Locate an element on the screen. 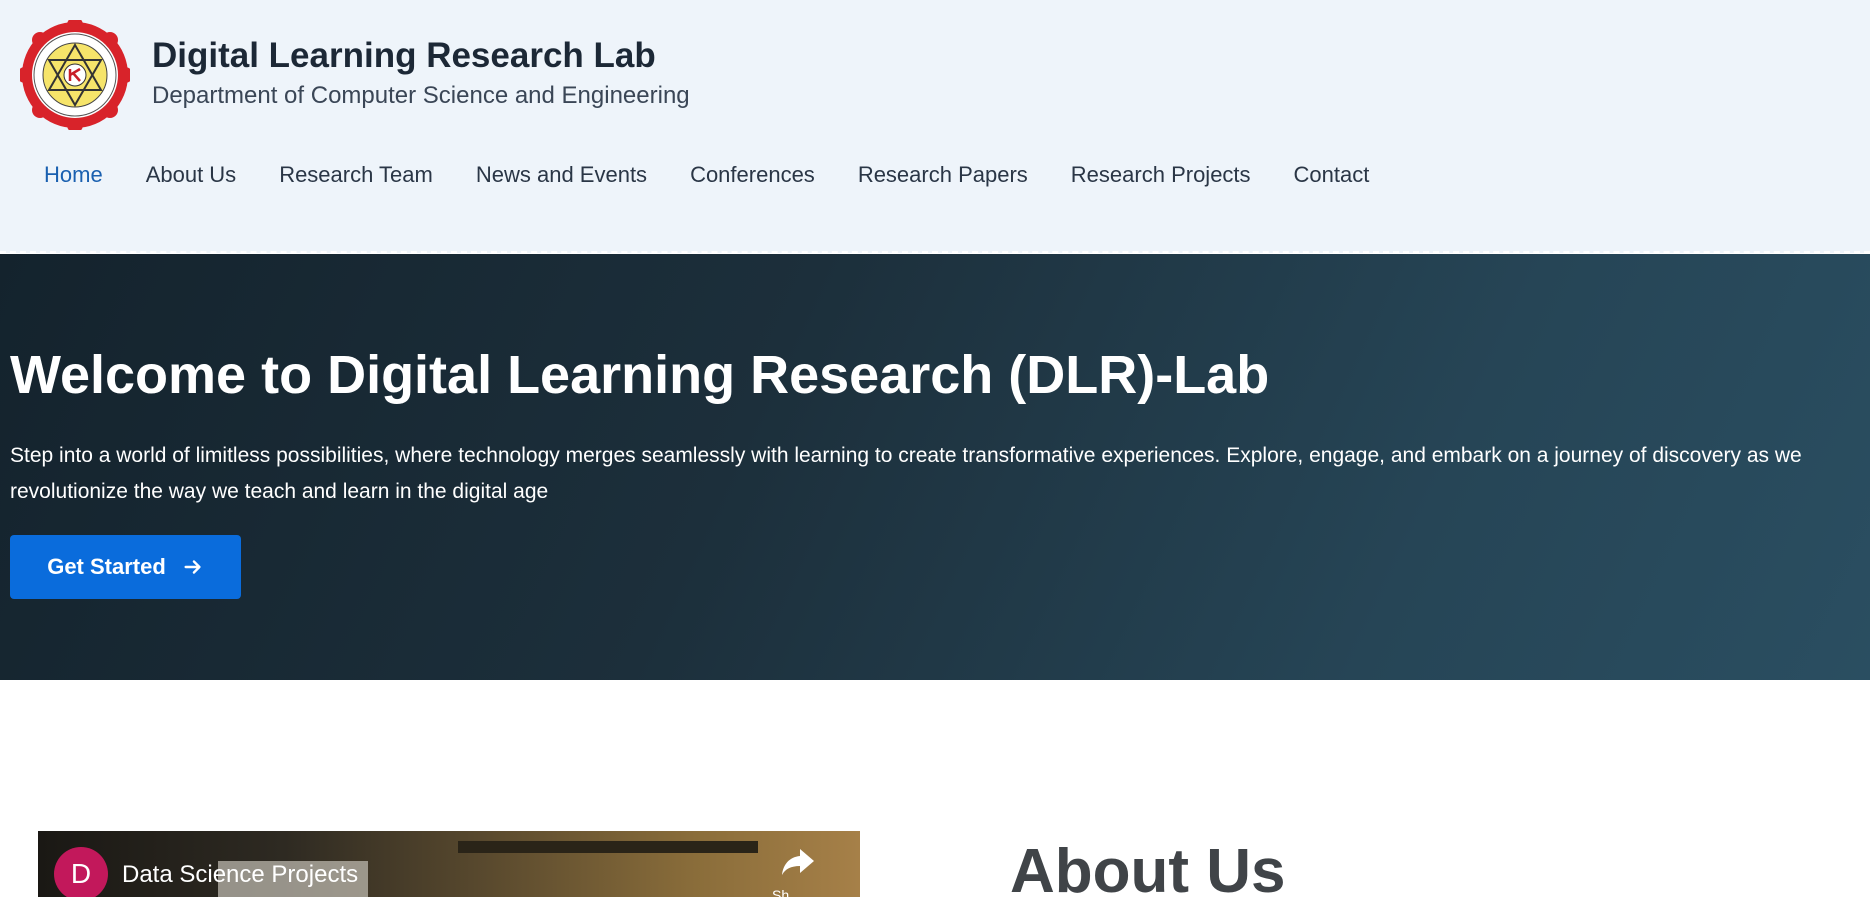 This screenshot has height=907, width=1870. nav-item-research-papers: Research Papers is located at coordinates (943, 175).